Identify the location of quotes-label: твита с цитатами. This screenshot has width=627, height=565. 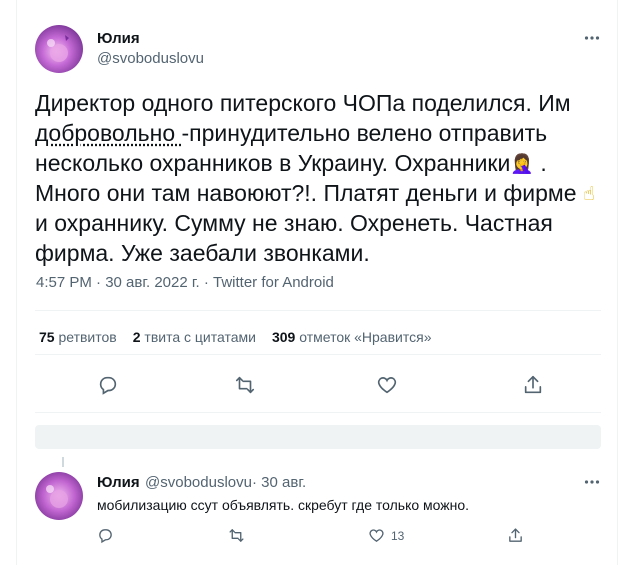
(200, 337).